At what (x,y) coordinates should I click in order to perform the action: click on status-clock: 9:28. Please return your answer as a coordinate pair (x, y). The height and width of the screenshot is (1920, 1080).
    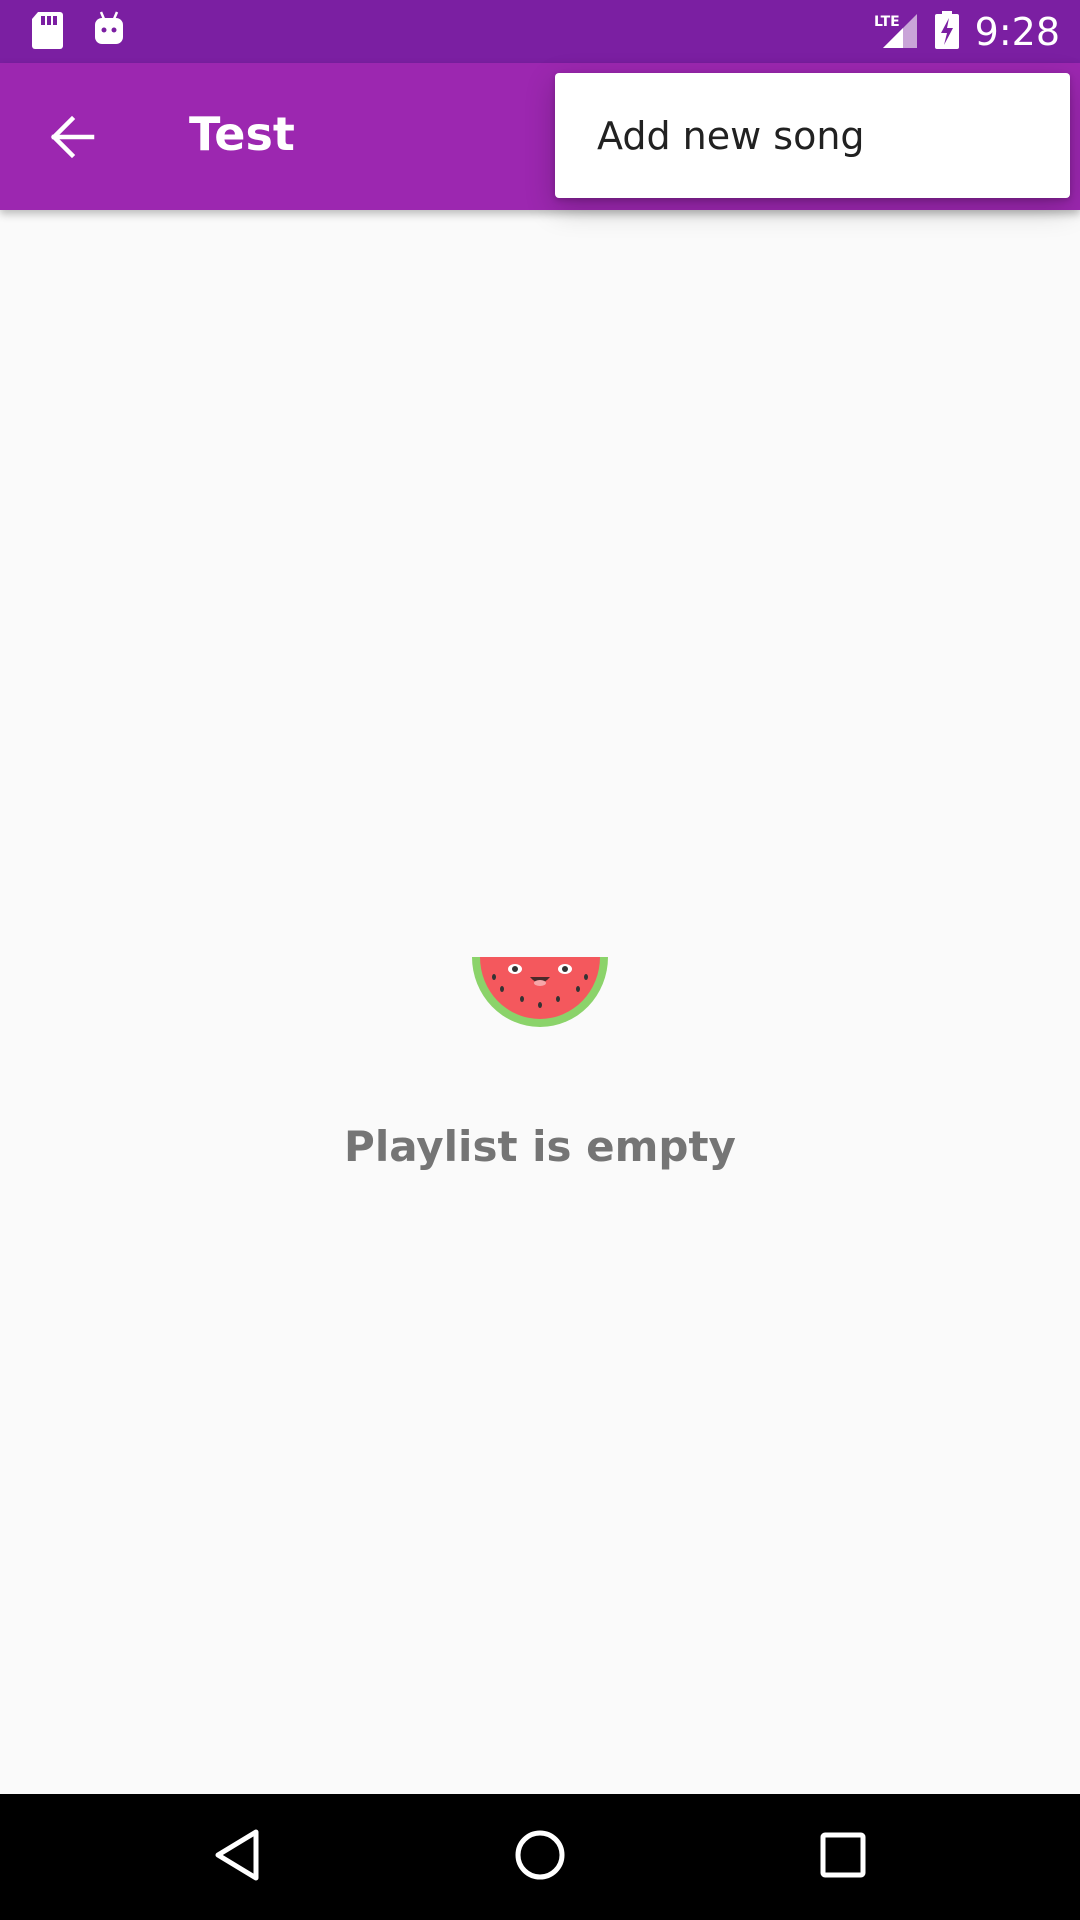
    Looking at the image, I should click on (1017, 31).